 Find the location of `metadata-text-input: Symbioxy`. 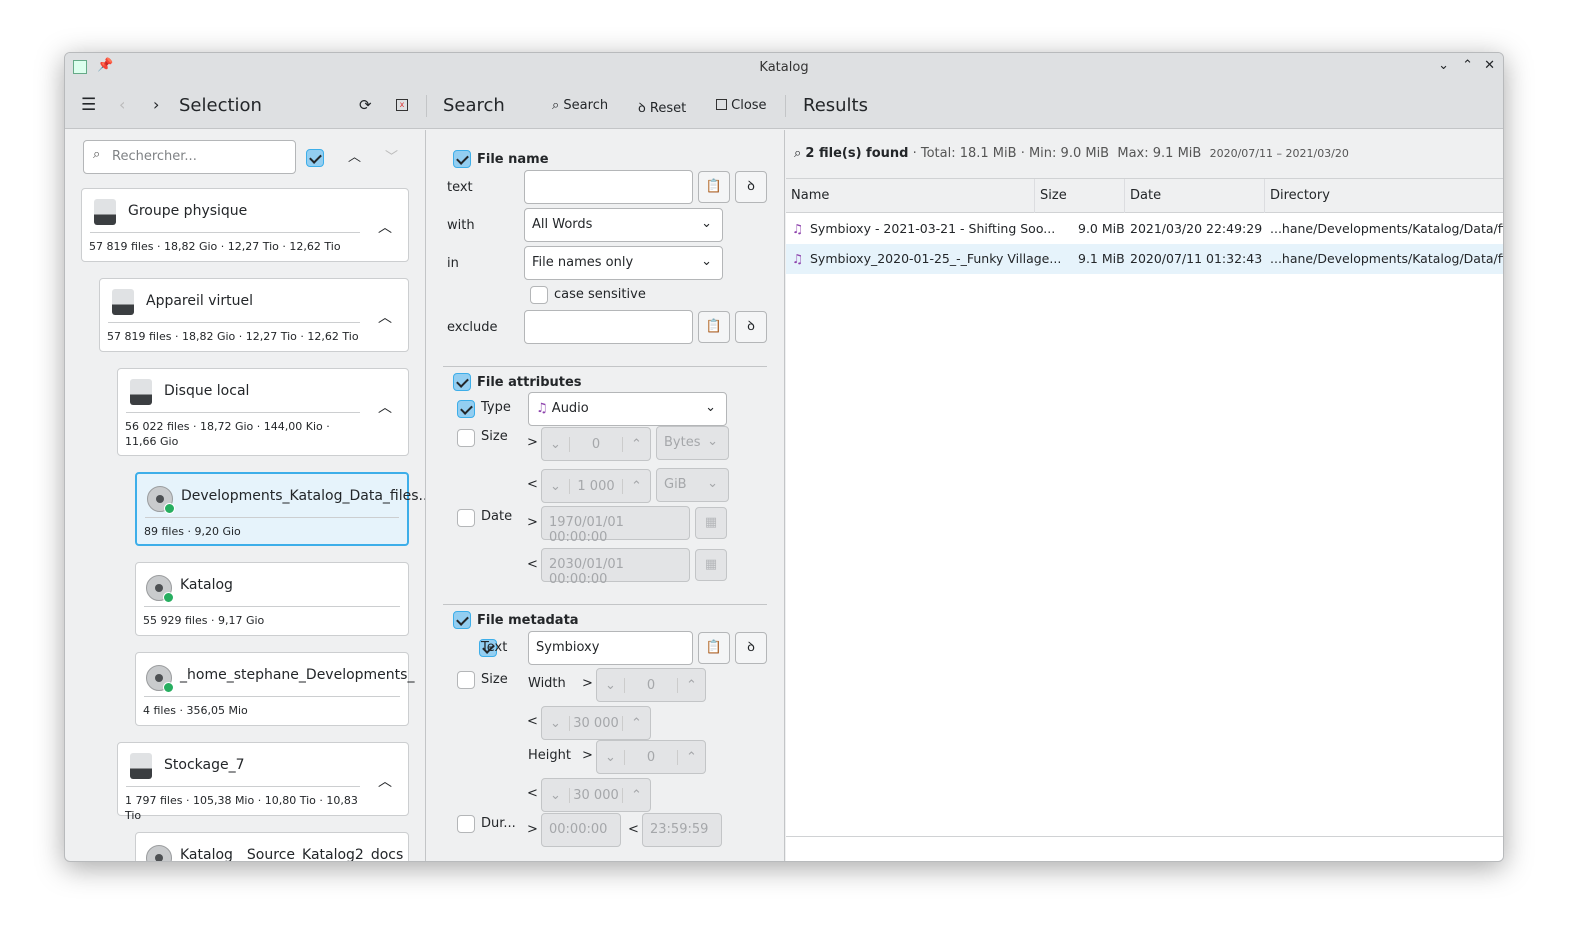

metadata-text-input: Symbioxy is located at coordinates (610, 648).